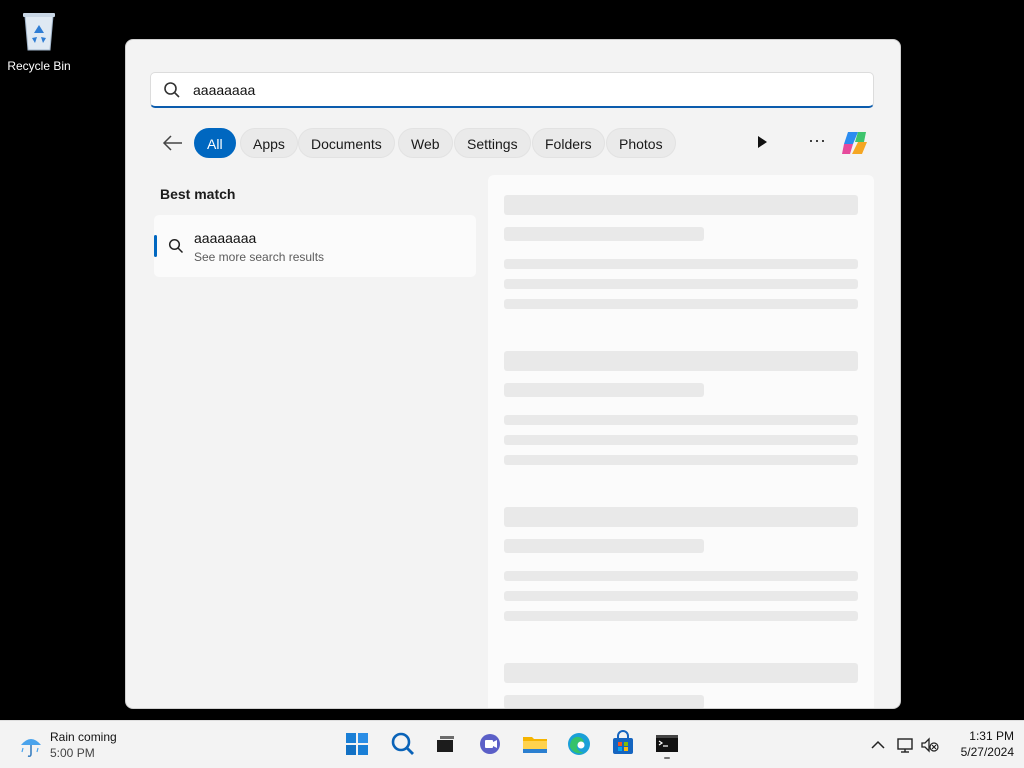  I want to click on result-title: aaaaaaaa, so click(225, 238).